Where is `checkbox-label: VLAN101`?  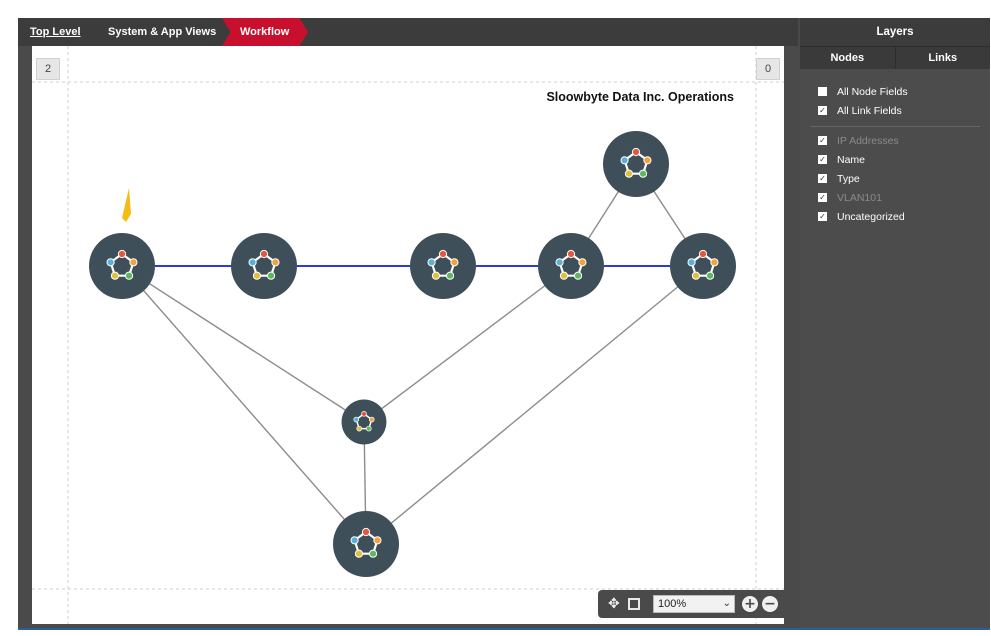 checkbox-label: VLAN101 is located at coordinates (859, 198).